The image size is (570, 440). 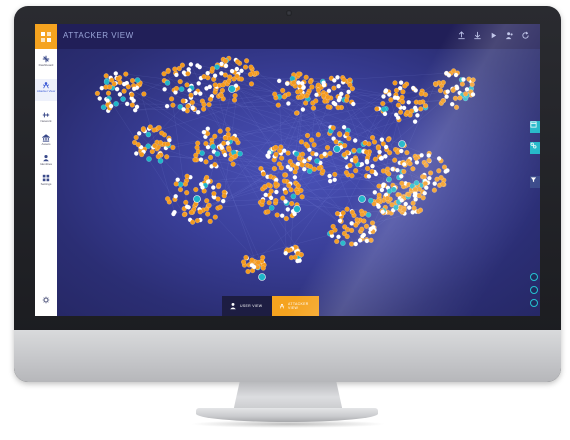 What do you see at coordinates (509, 35) in the screenshot?
I see `people-icon` at bounding box center [509, 35].